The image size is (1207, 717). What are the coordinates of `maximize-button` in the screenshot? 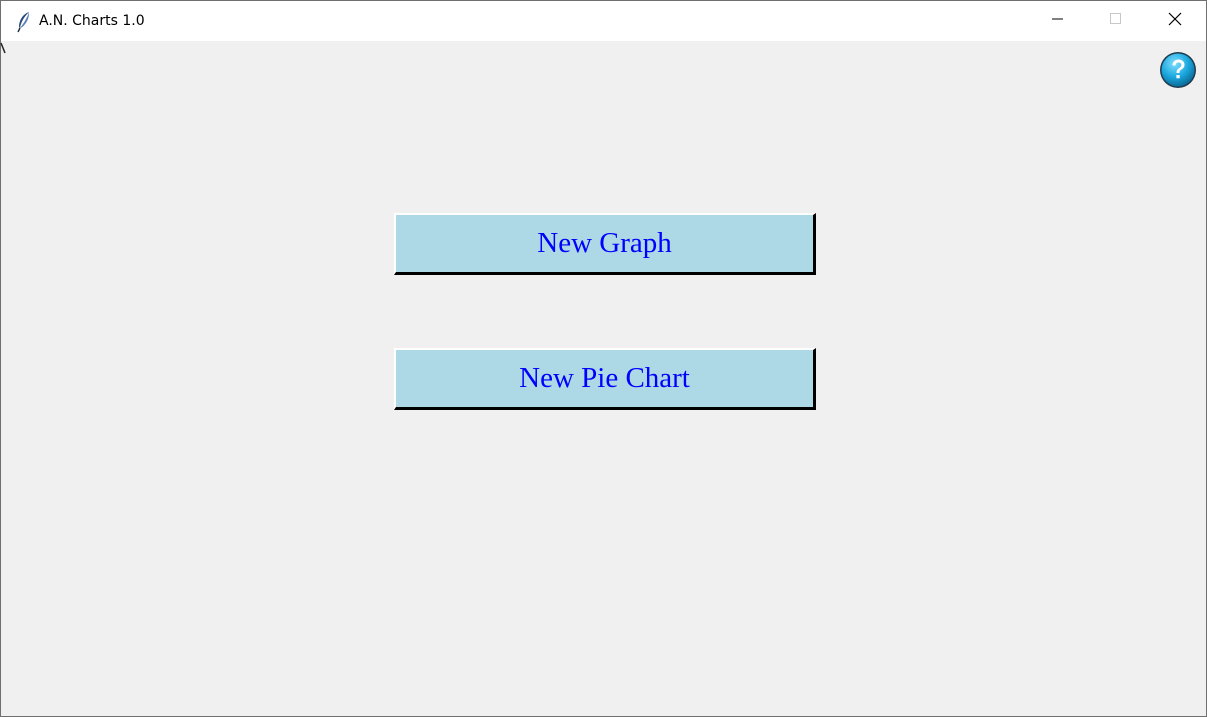 It's located at (1116, 21).